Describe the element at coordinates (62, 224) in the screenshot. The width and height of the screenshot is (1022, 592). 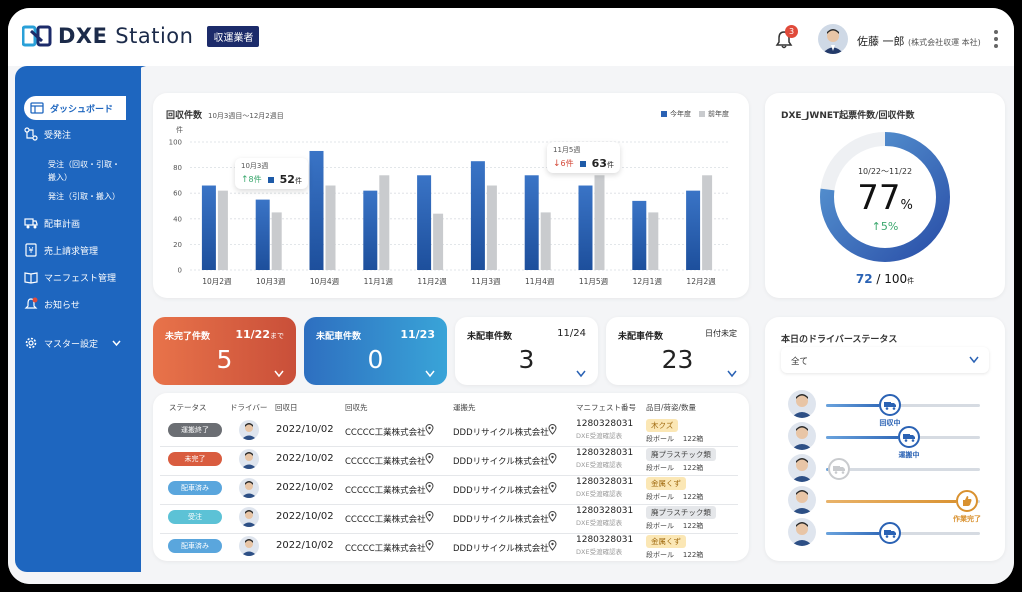
I see `sidebar-item-label: 配車計画` at that location.